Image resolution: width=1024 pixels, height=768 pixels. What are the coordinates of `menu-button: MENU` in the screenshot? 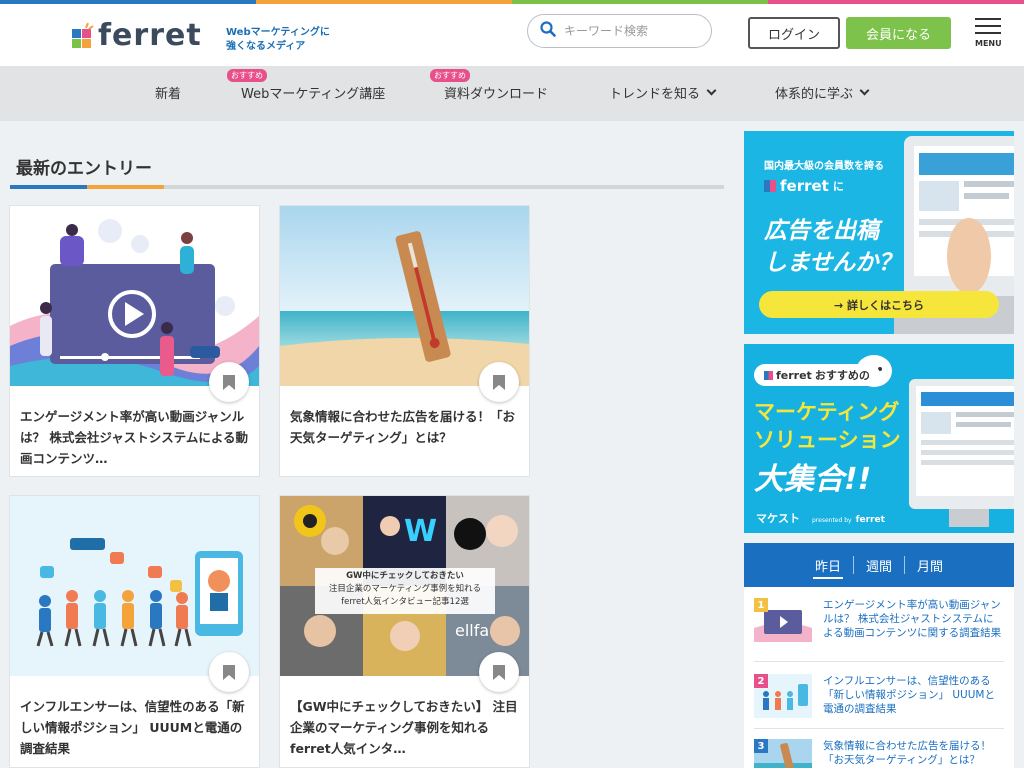 It's located at (989, 33).